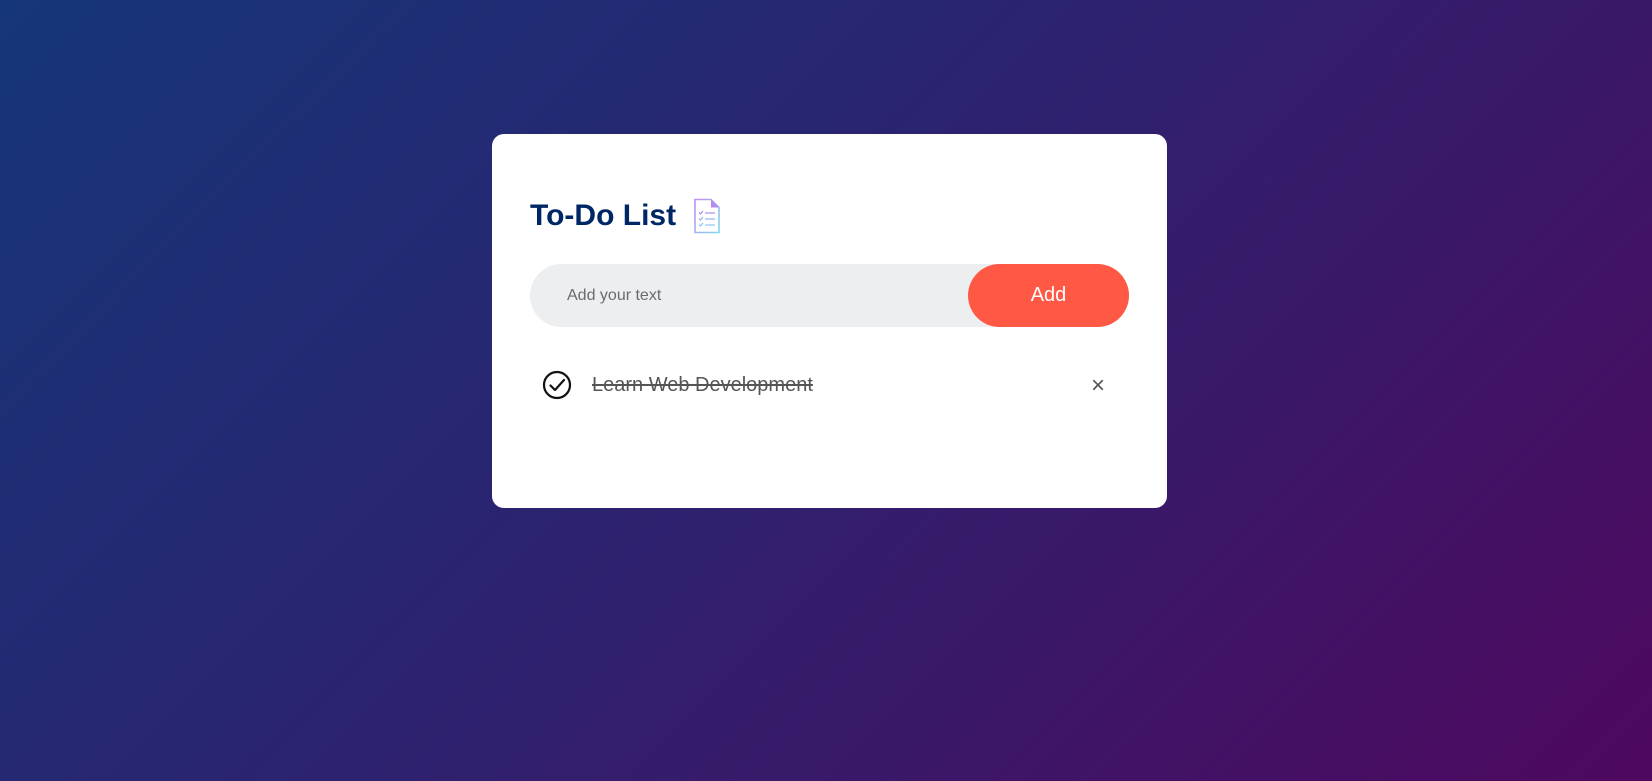 This screenshot has height=781, width=1652. I want to click on close-icon: ×, so click(1098, 386).